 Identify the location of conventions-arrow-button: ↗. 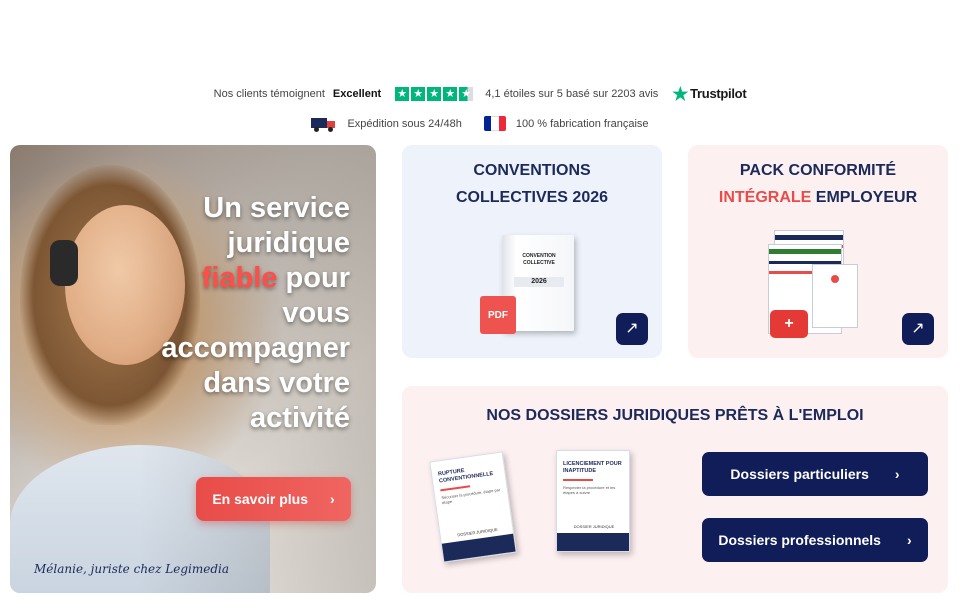
(632, 329).